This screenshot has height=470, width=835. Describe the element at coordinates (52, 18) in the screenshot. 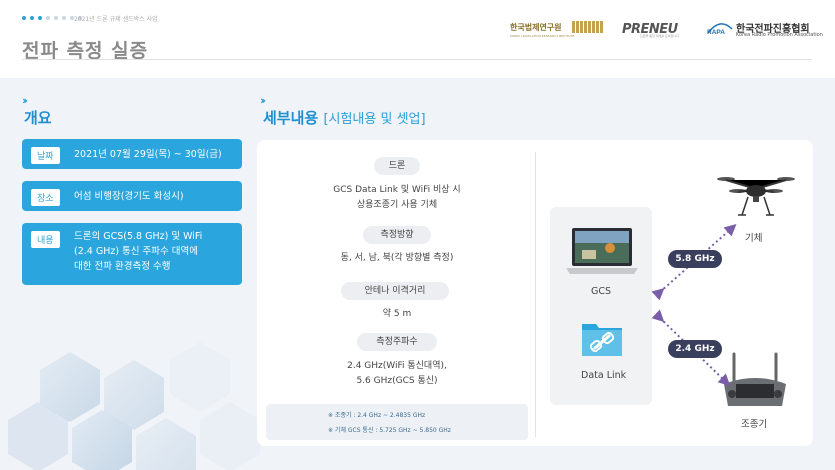

I see `progress-dots` at that location.